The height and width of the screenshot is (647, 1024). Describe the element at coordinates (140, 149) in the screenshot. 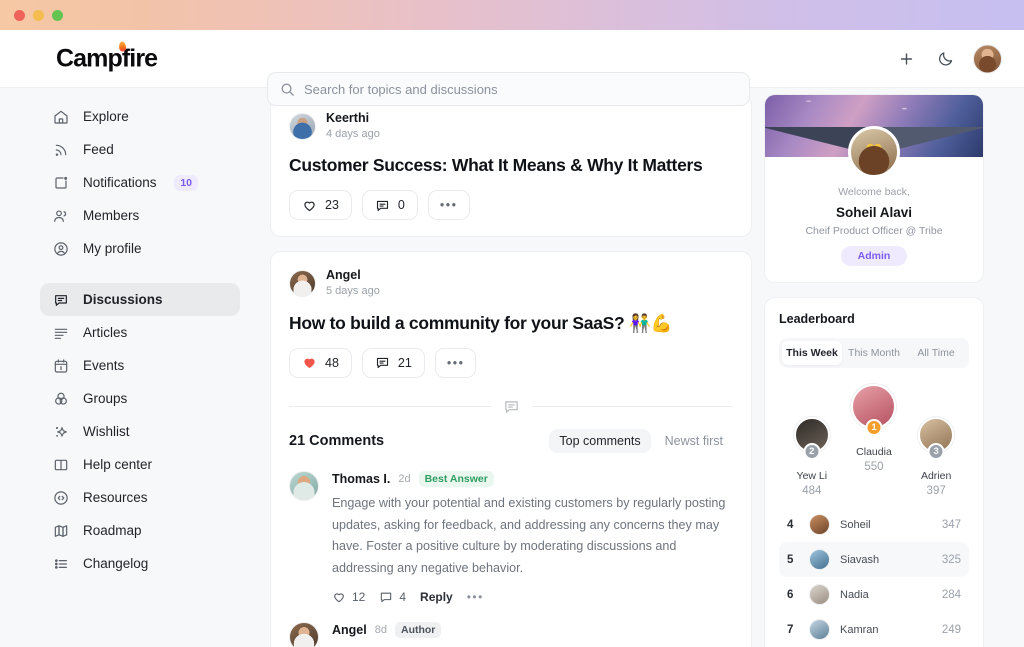

I see `sidebar-item-feed: Feed` at that location.